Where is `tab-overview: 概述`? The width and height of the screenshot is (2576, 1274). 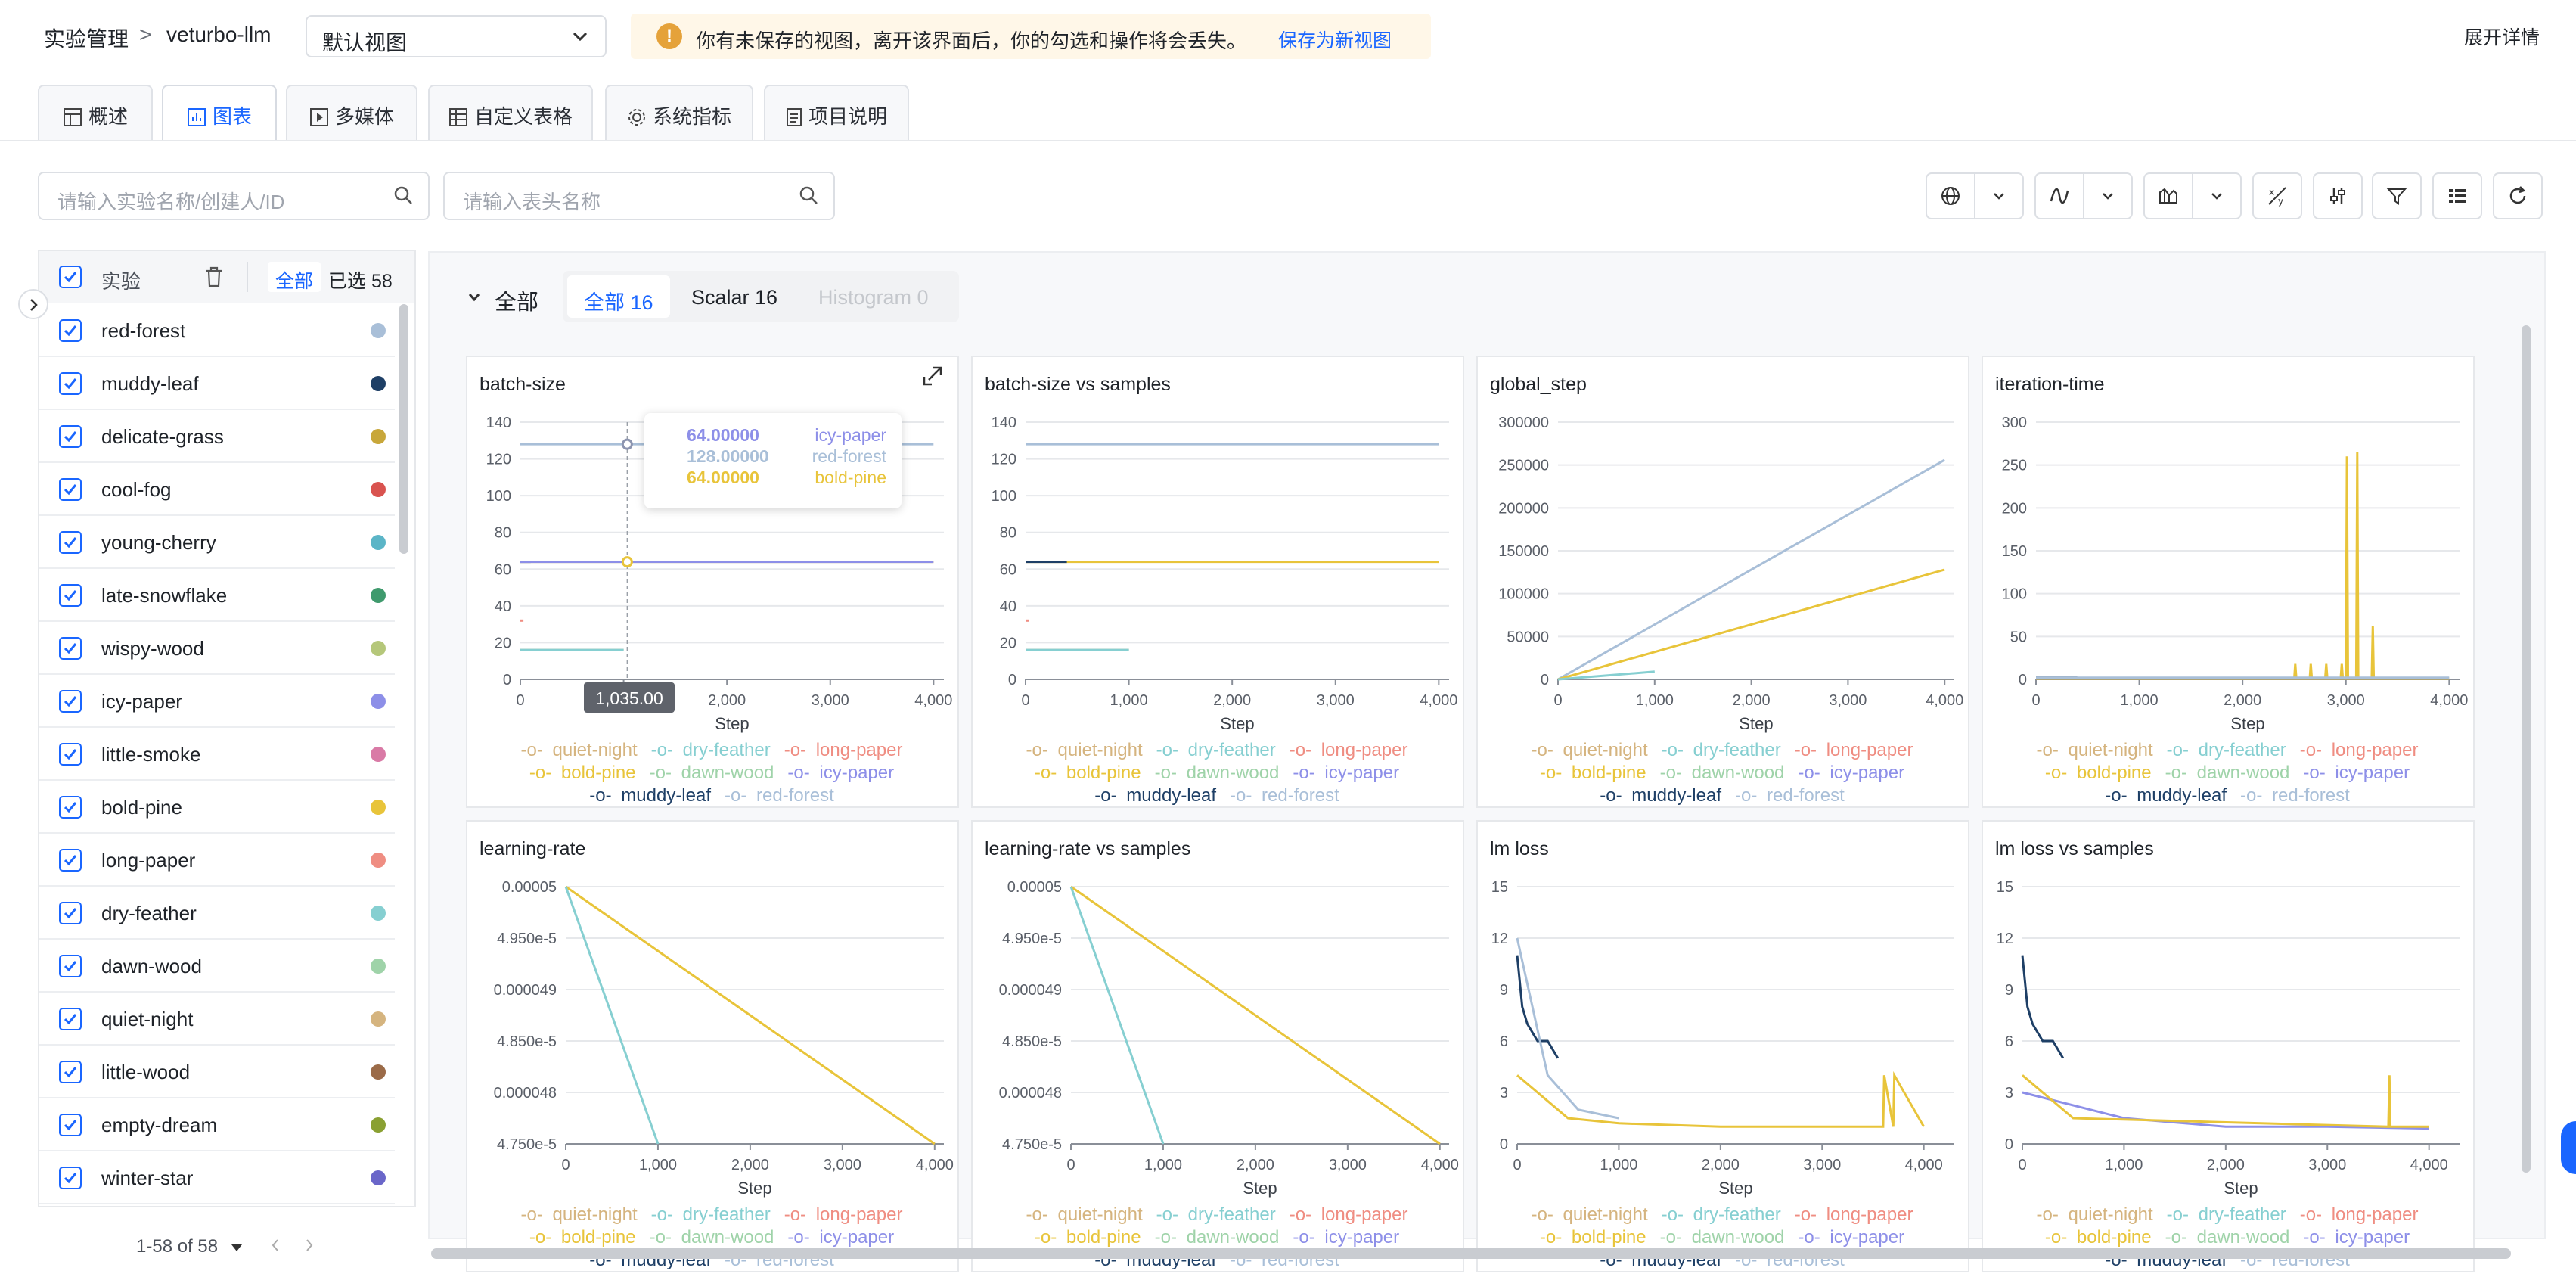
tab-overview: 概述 is located at coordinates (95, 113).